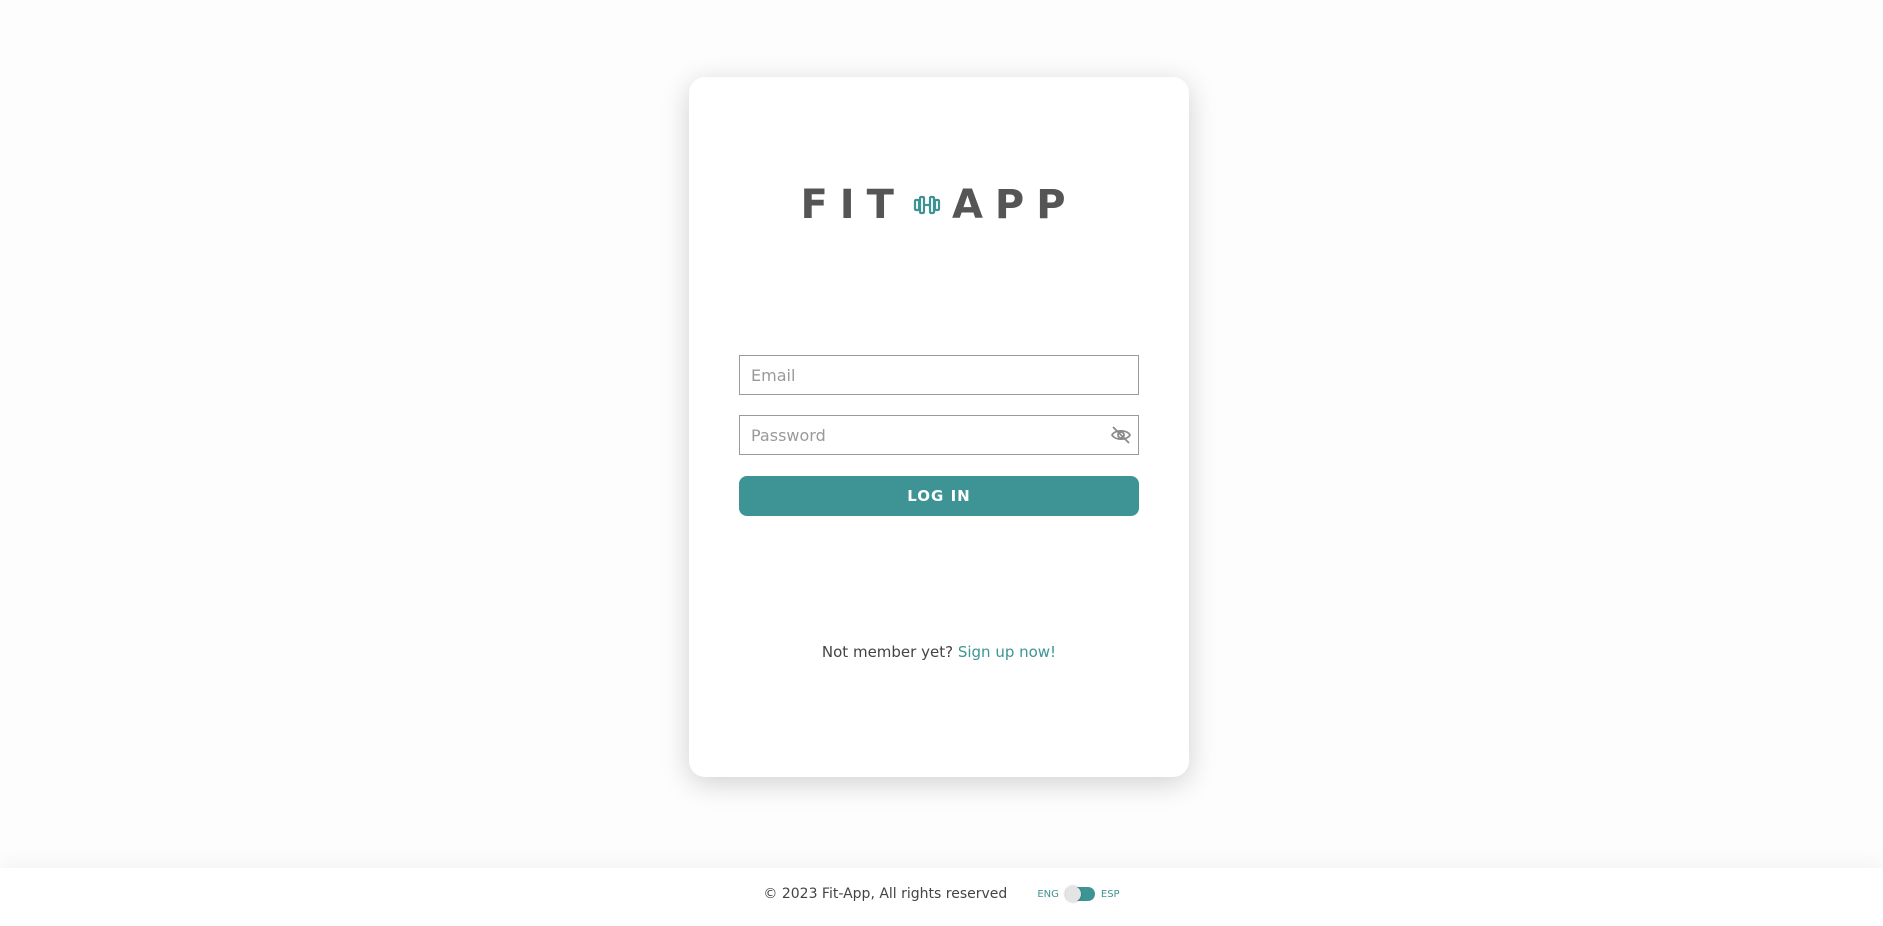 This screenshot has width=1883, height=926. What do you see at coordinates (1121, 435) in the screenshot?
I see `eye-slash-icon` at bounding box center [1121, 435].